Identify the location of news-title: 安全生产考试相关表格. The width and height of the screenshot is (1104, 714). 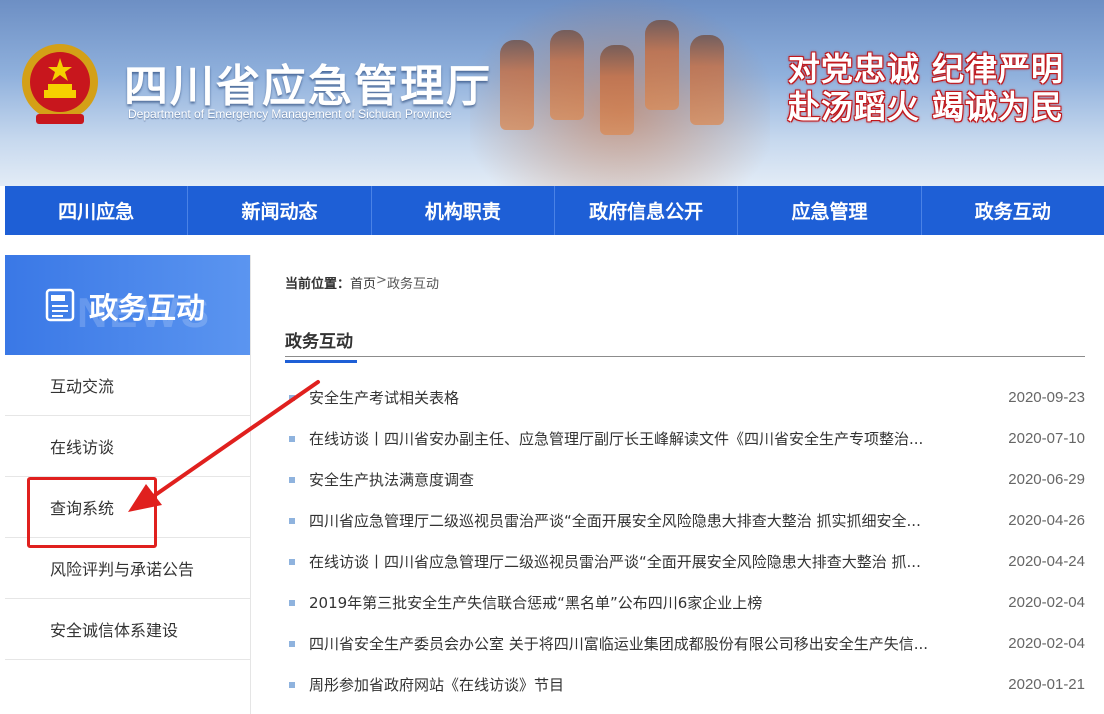
(639, 397).